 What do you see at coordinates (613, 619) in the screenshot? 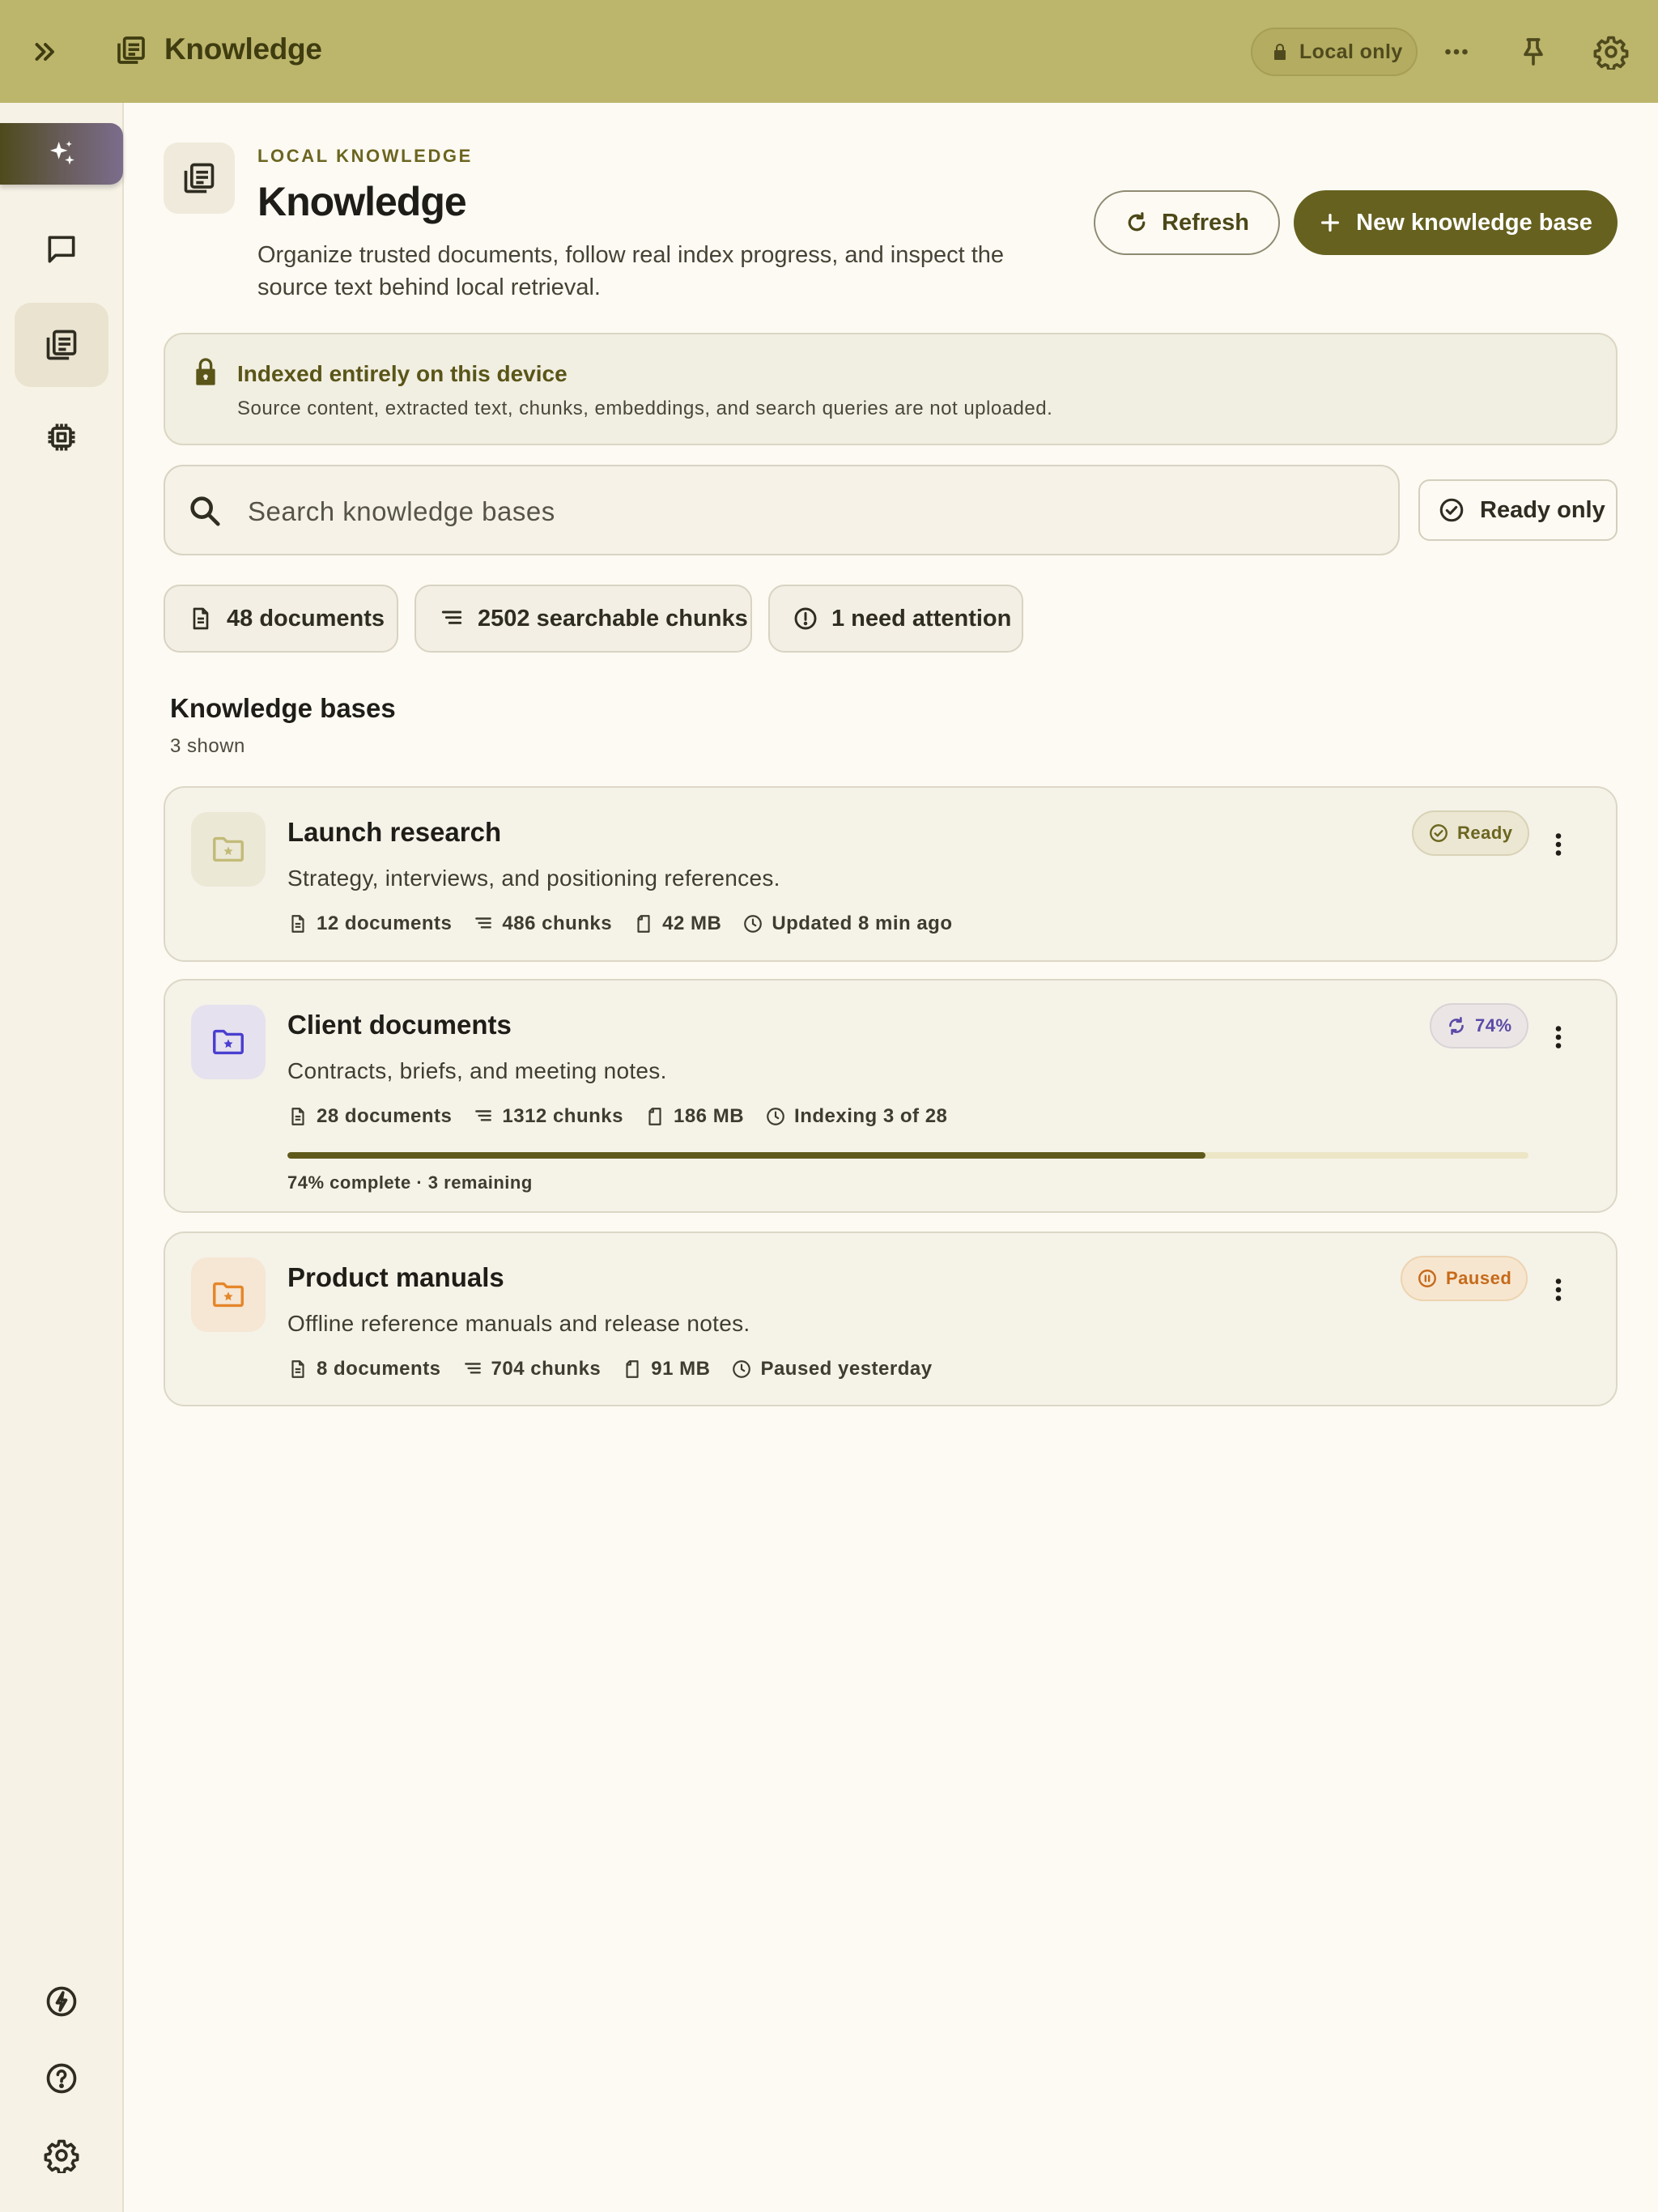
I see `stat-chunks-label: 2502 searchable chunks` at bounding box center [613, 619].